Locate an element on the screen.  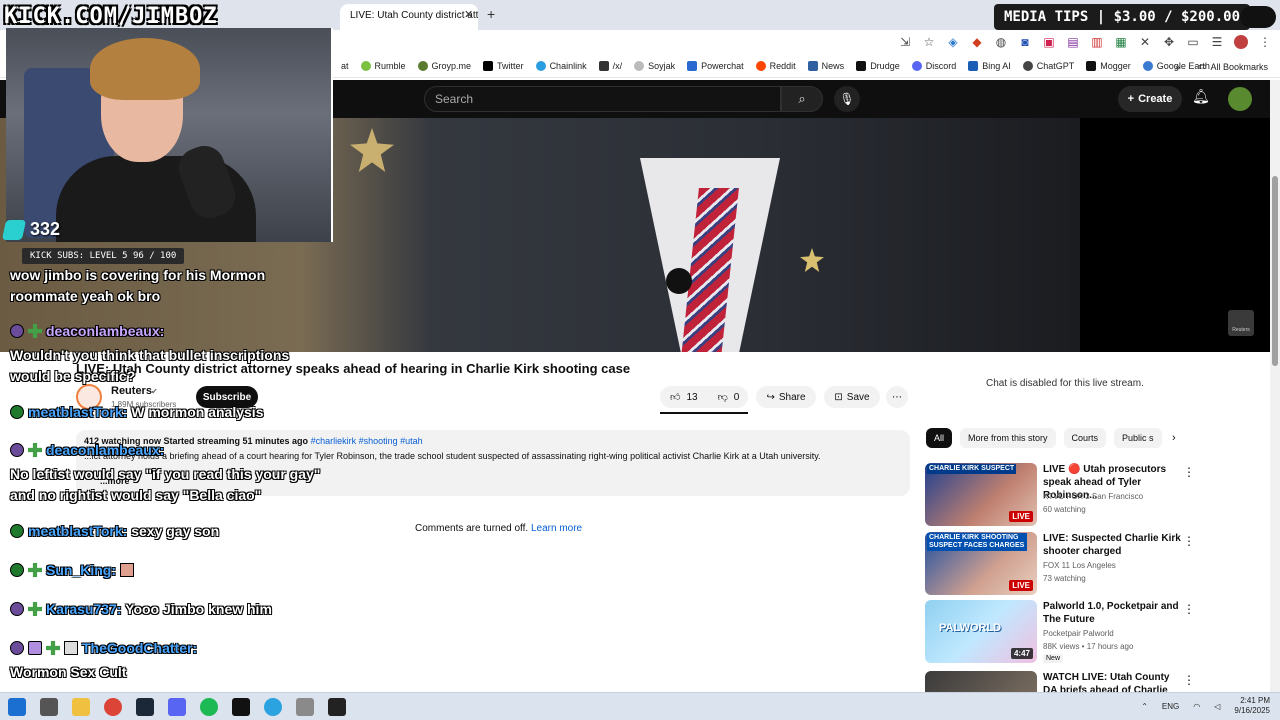
extension-icon: ▣ is located at coordinates (1049, 42).